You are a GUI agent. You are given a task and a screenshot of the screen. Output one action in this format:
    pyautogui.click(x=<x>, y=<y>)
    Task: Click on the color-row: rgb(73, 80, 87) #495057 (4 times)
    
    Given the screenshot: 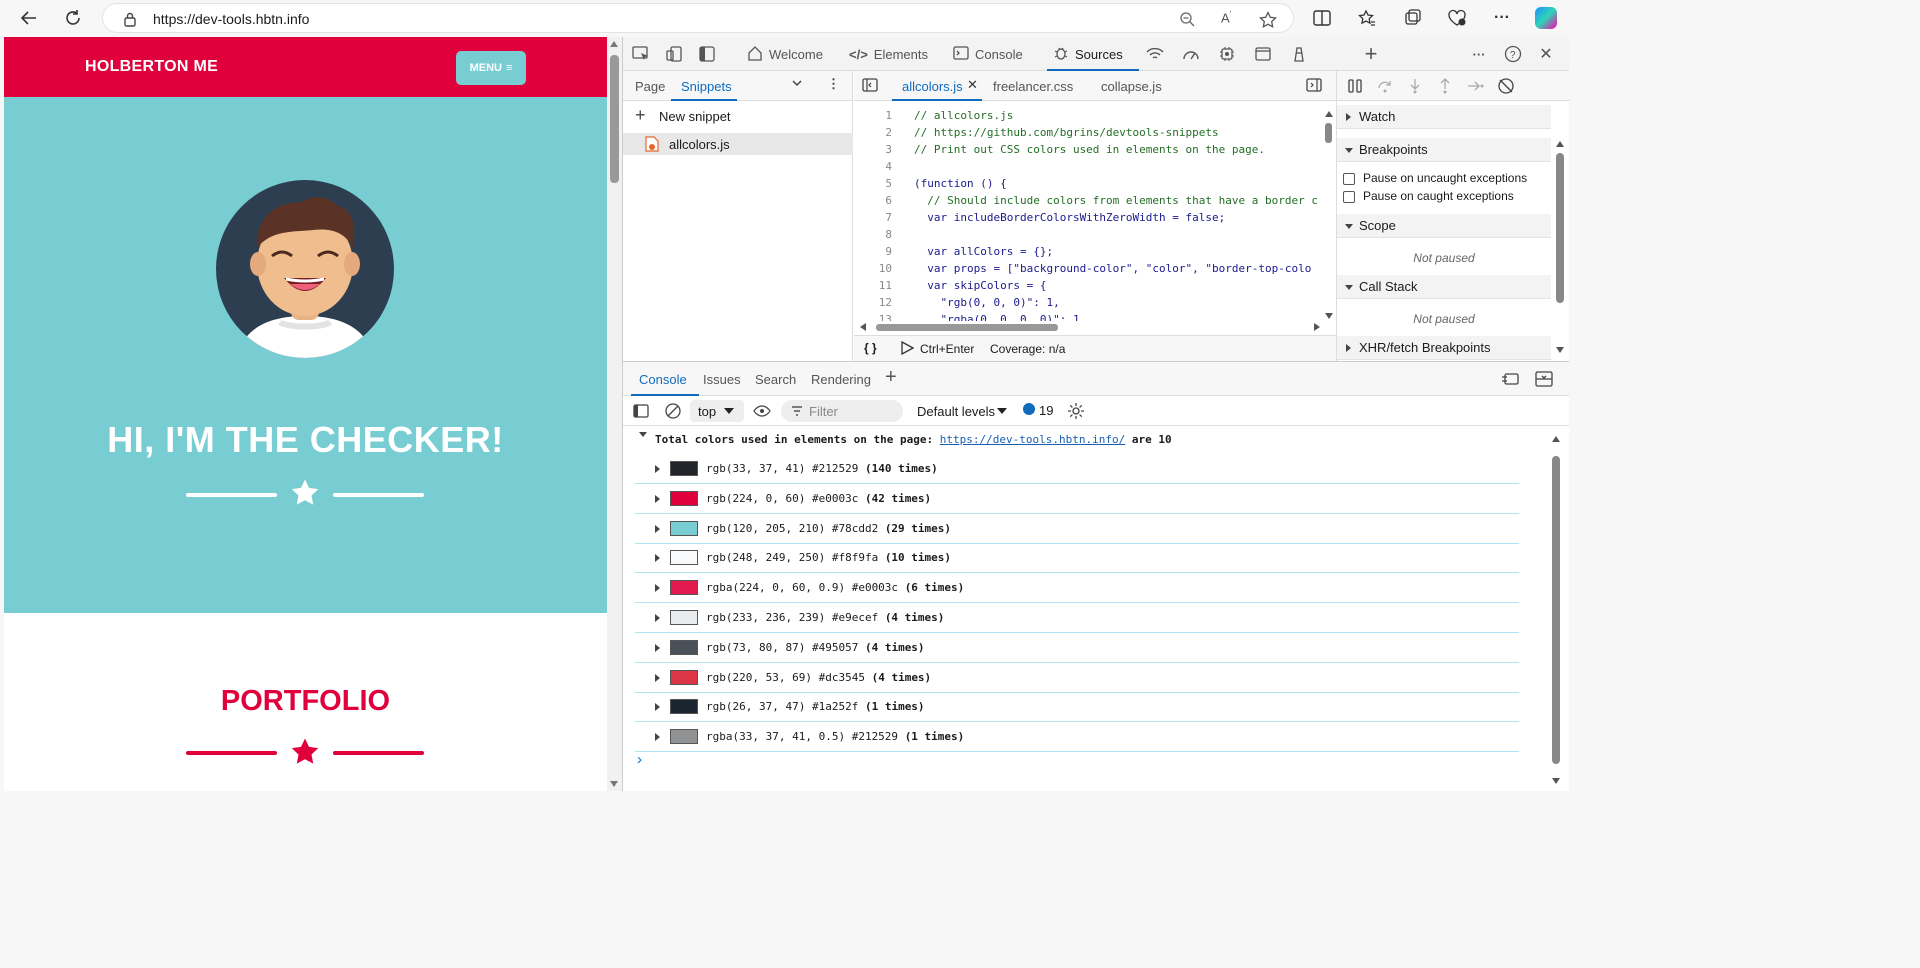 What is the action you would take?
    pyautogui.click(x=1077, y=648)
    